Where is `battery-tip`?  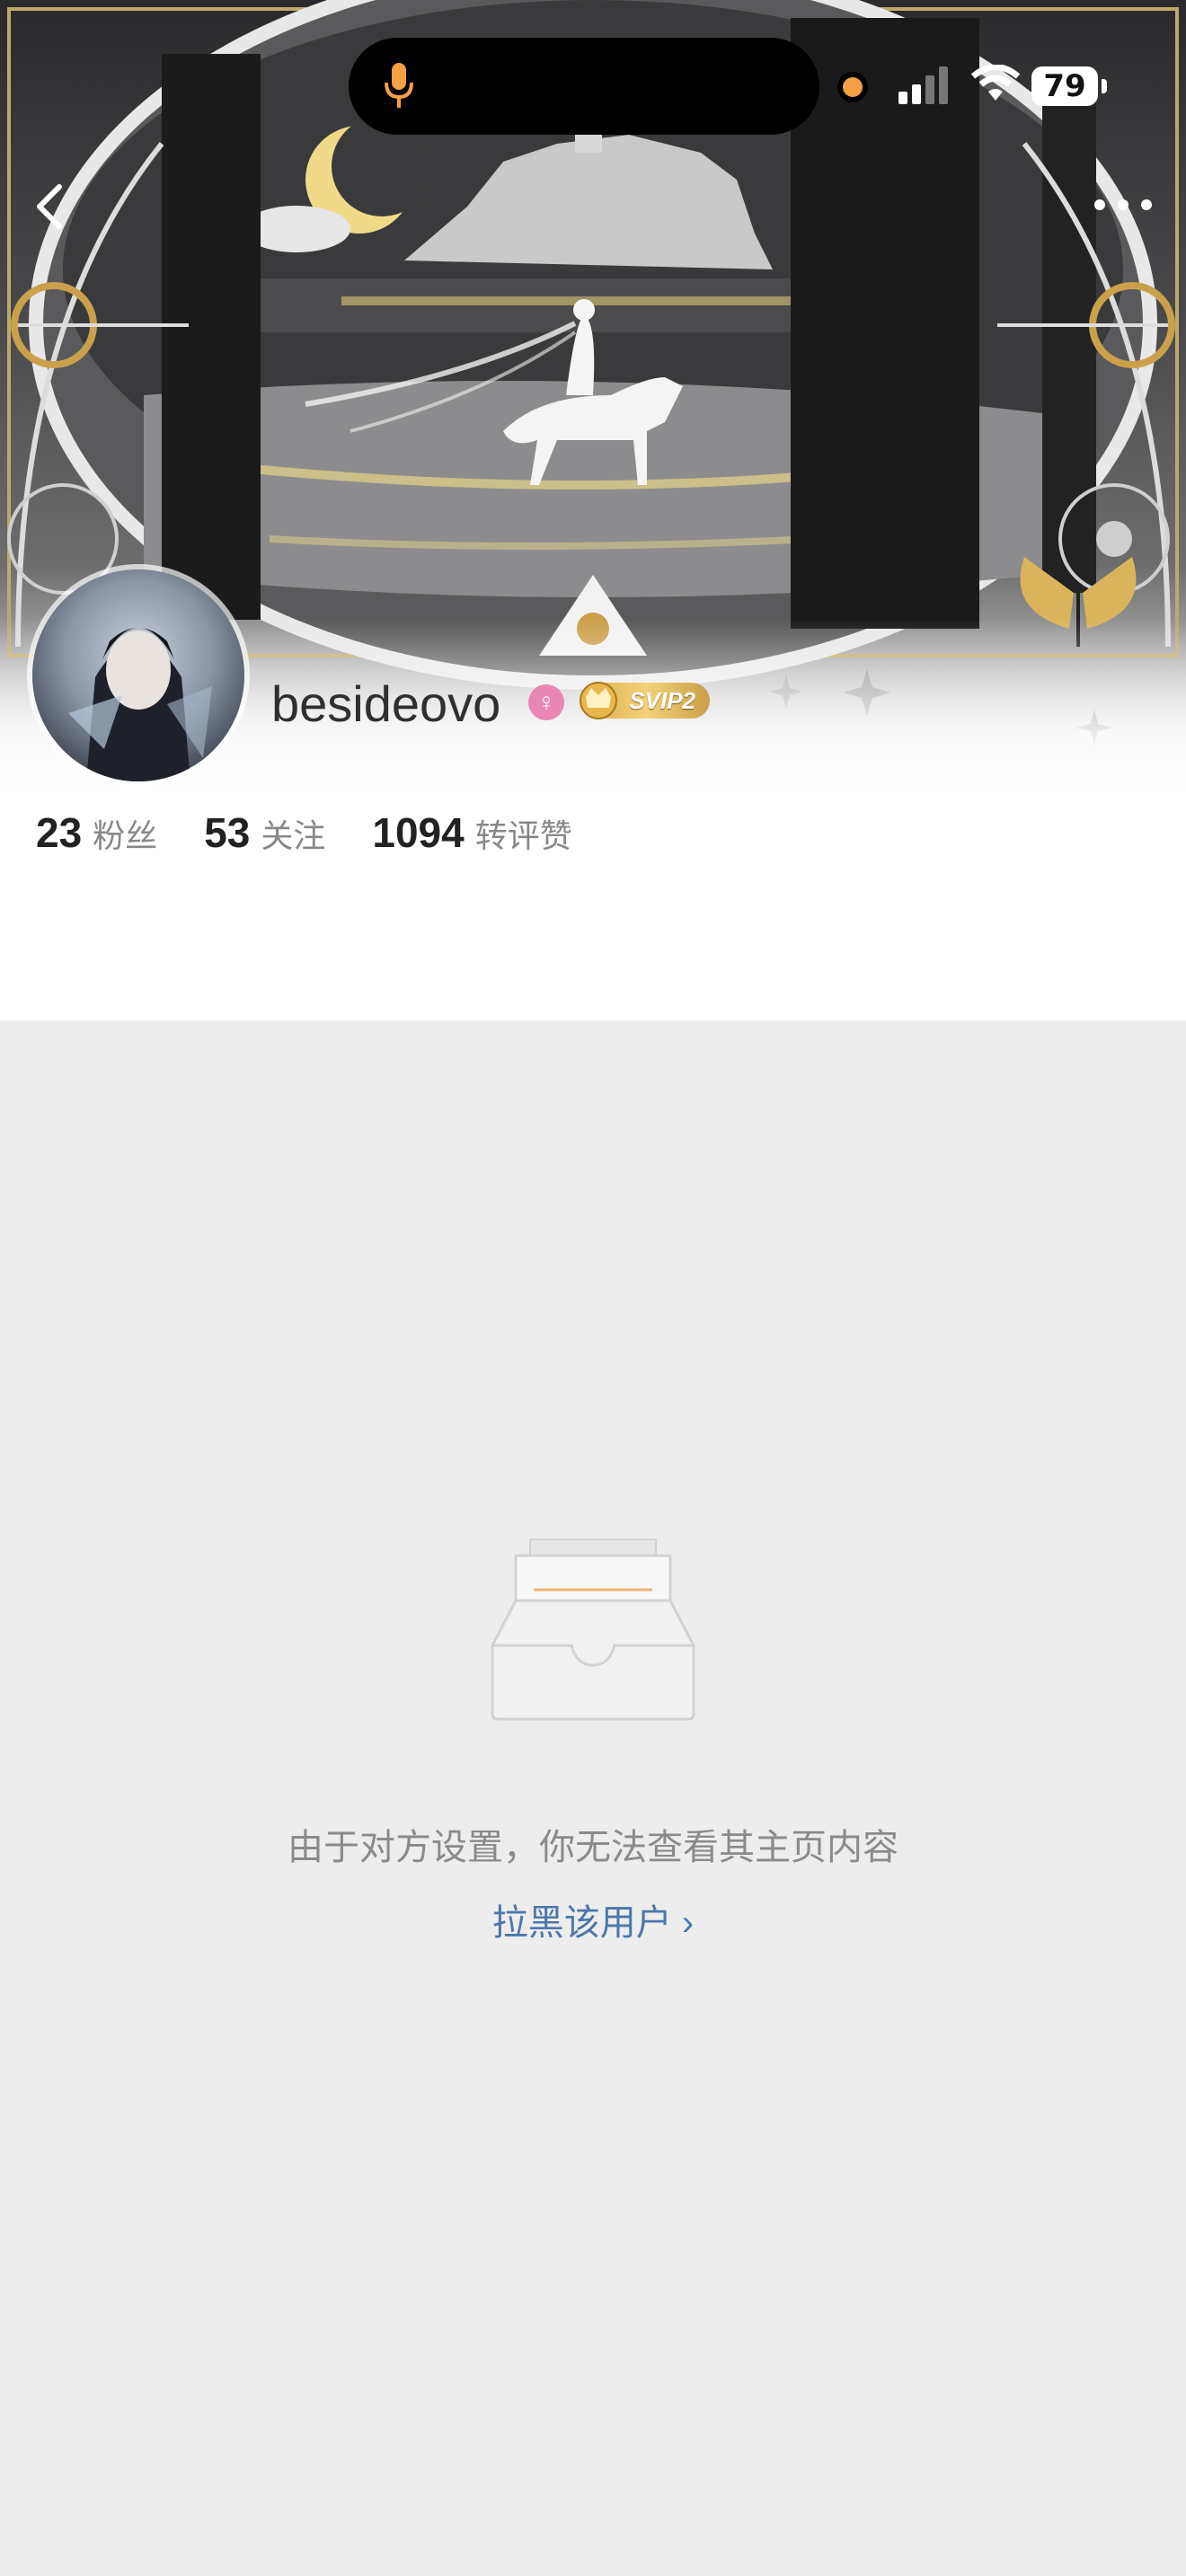
battery-tip is located at coordinates (1104, 86).